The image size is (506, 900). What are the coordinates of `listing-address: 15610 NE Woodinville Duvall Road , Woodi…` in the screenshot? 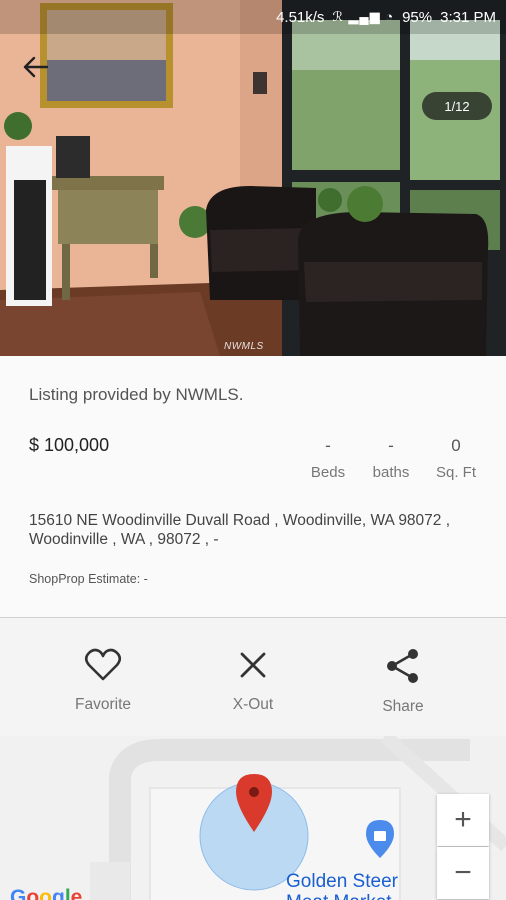 It's located at (240, 530).